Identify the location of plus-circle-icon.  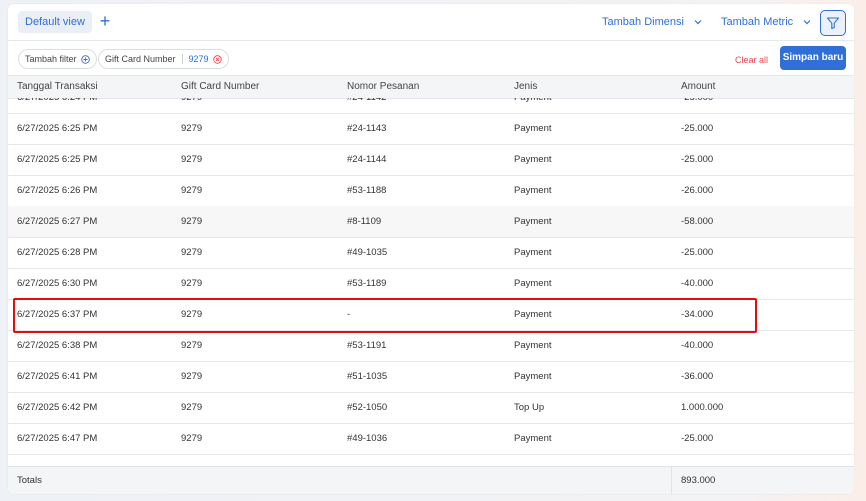
(85, 59).